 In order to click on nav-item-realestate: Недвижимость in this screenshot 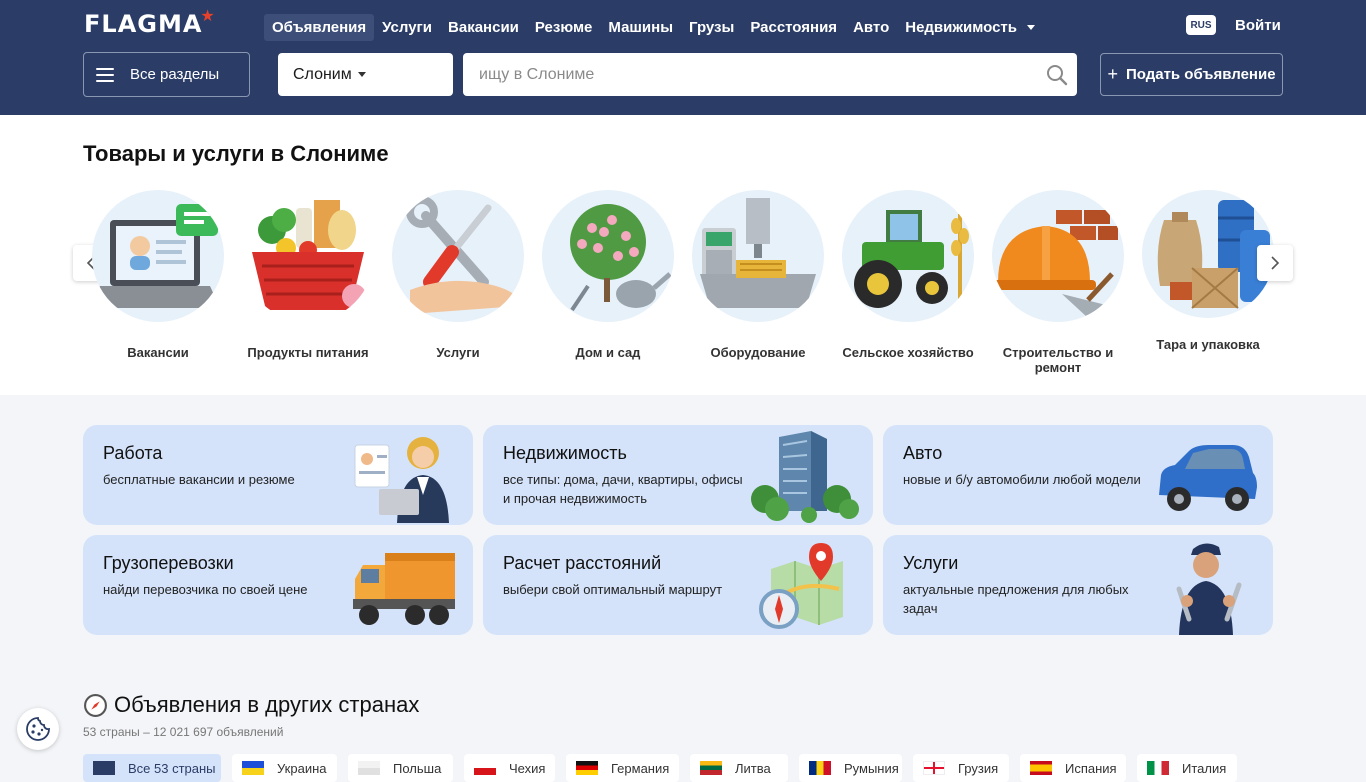, I will do `click(970, 27)`.